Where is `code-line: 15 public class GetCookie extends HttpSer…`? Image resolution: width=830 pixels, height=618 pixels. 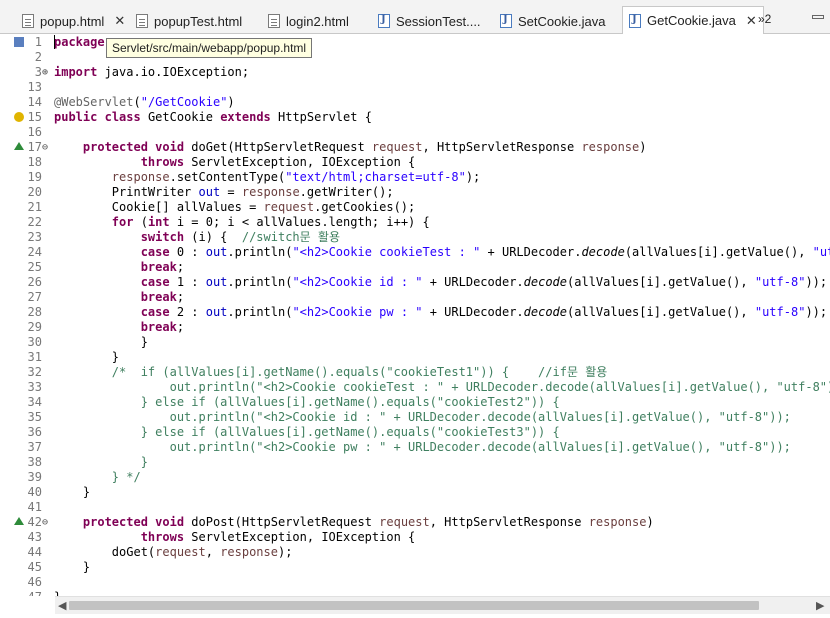 code-line: 15 public class GetCookie extends HttpSer… is located at coordinates (421, 117).